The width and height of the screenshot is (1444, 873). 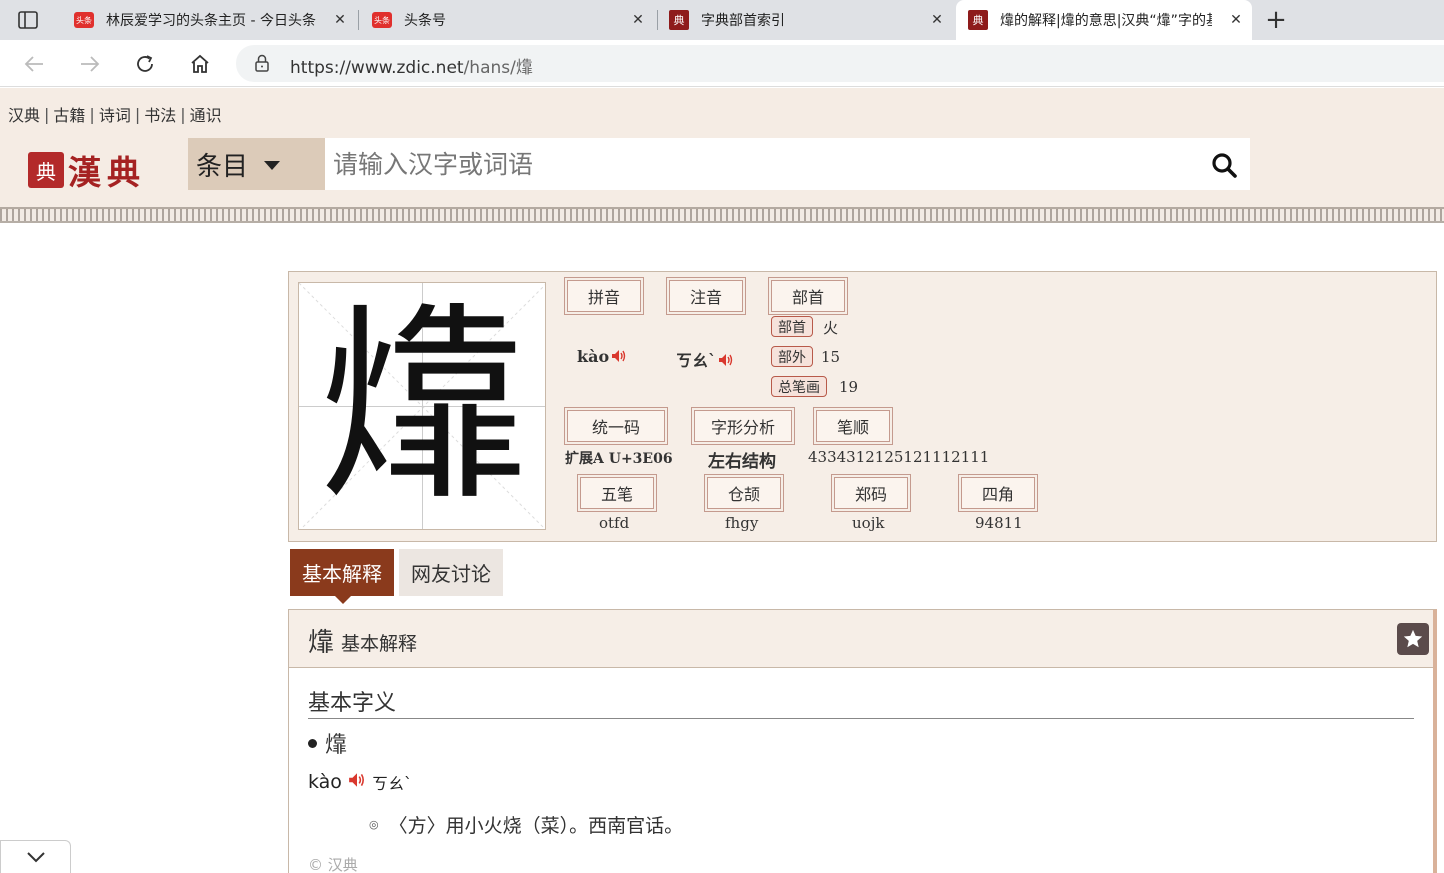 What do you see at coordinates (743, 21) in the screenshot?
I see `tab-title: 字典部首索引` at bounding box center [743, 21].